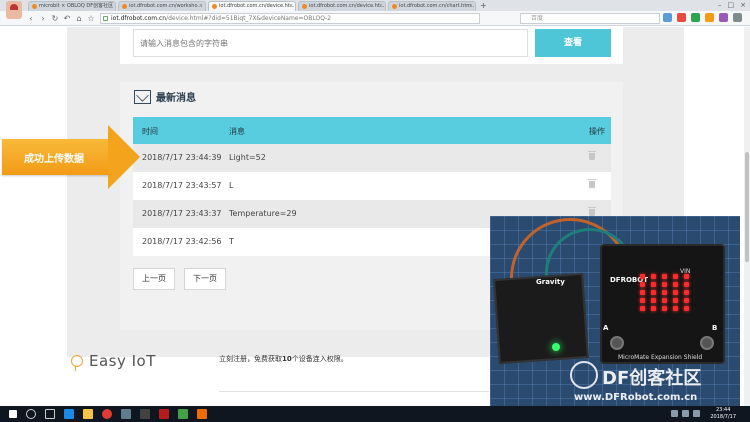 The image size is (750, 422). I want to click on vertical-scrollbar, so click(747, 216).